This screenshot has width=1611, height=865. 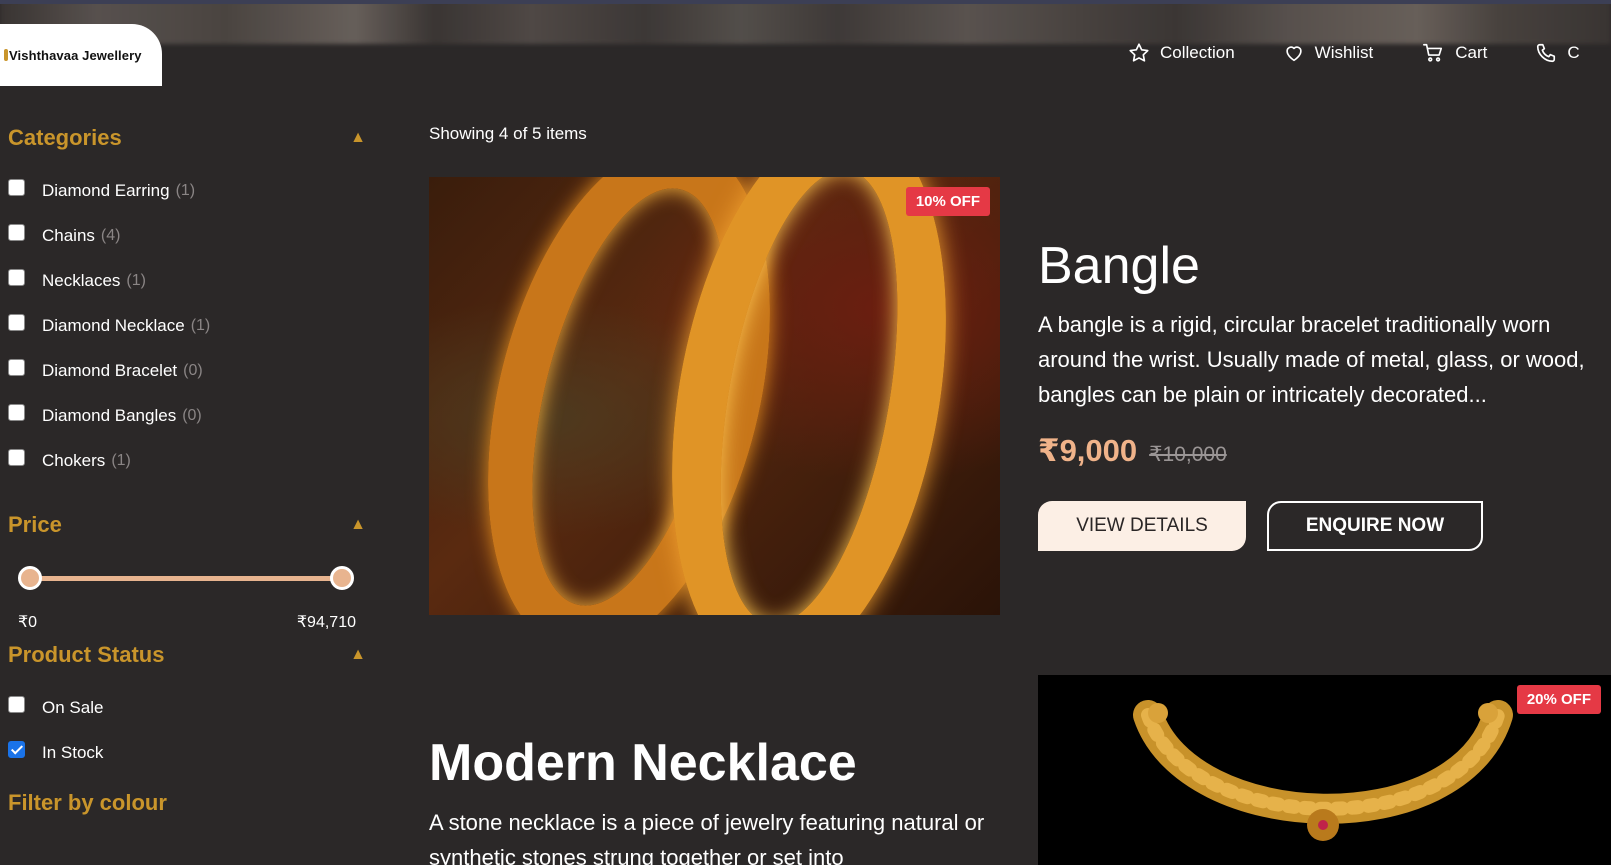 What do you see at coordinates (6, 55) in the screenshot?
I see `logo-mark-icon` at bounding box center [6, 55].